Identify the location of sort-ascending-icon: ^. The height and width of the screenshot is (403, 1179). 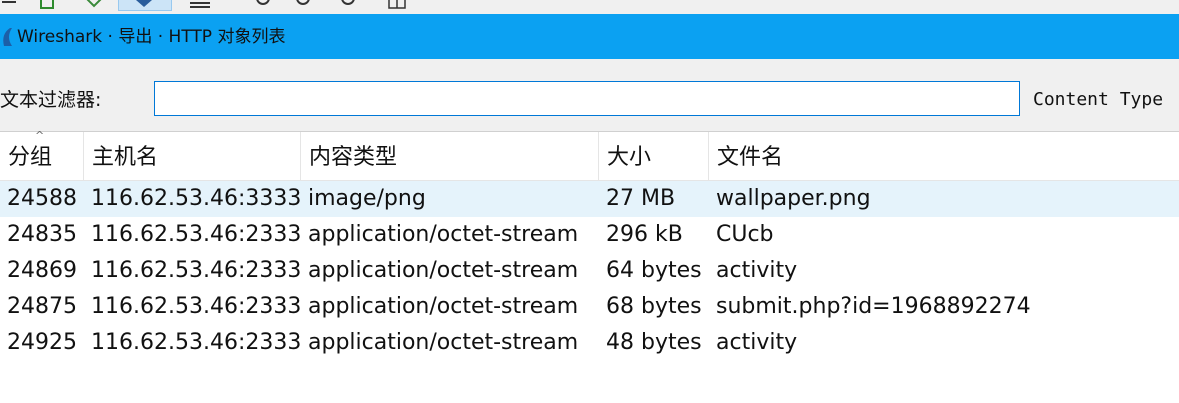
(40, 135).